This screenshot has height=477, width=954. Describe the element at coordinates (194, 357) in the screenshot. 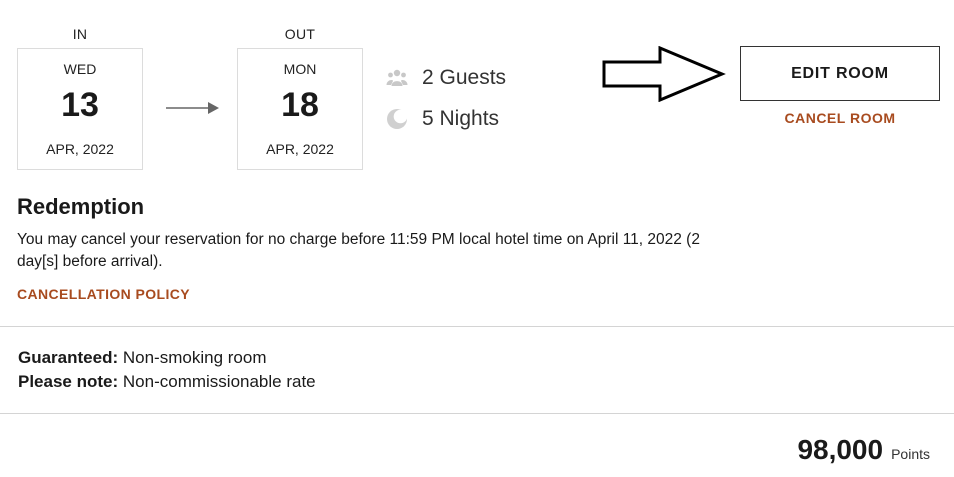

I see `guaranteed-value: Non-smoking room` at that location.